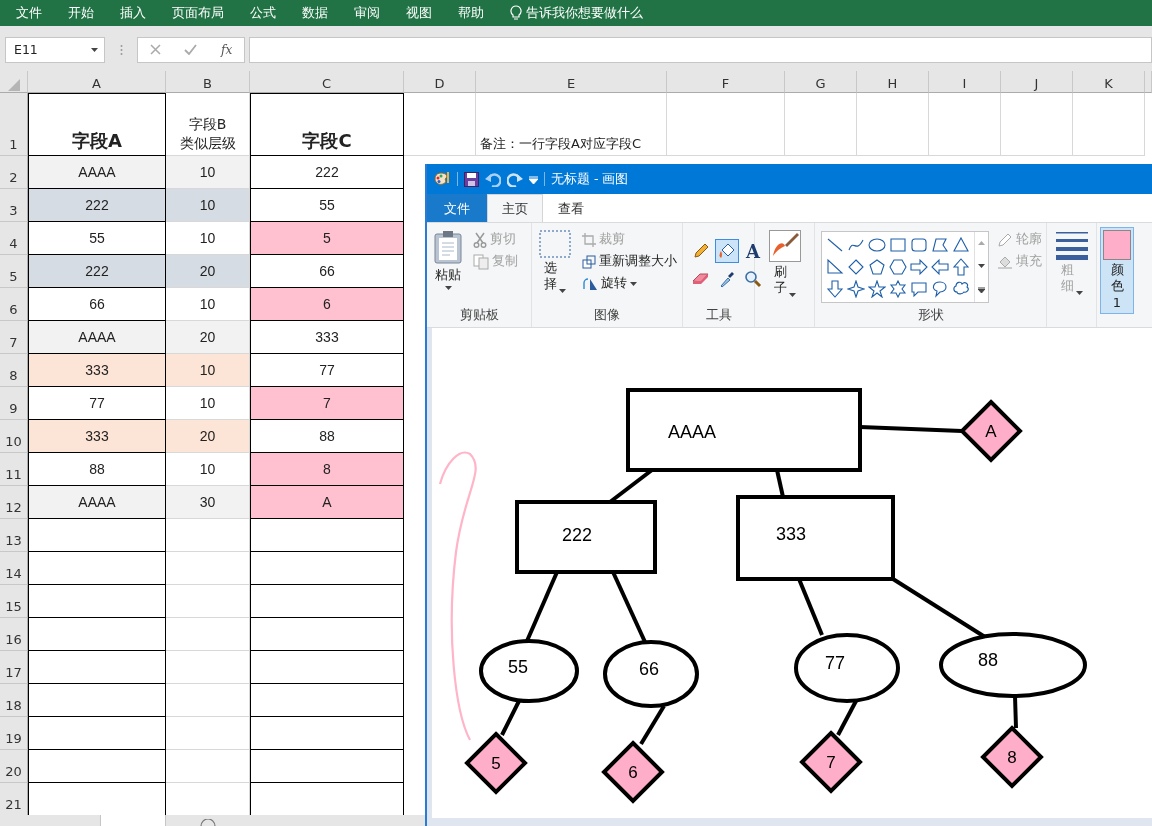 Image resolution: width=1152 pixels, height=826 pixels. Describe the element at coordinates (327, 502) in the screenshot. I see `table-cell: A` at that location.